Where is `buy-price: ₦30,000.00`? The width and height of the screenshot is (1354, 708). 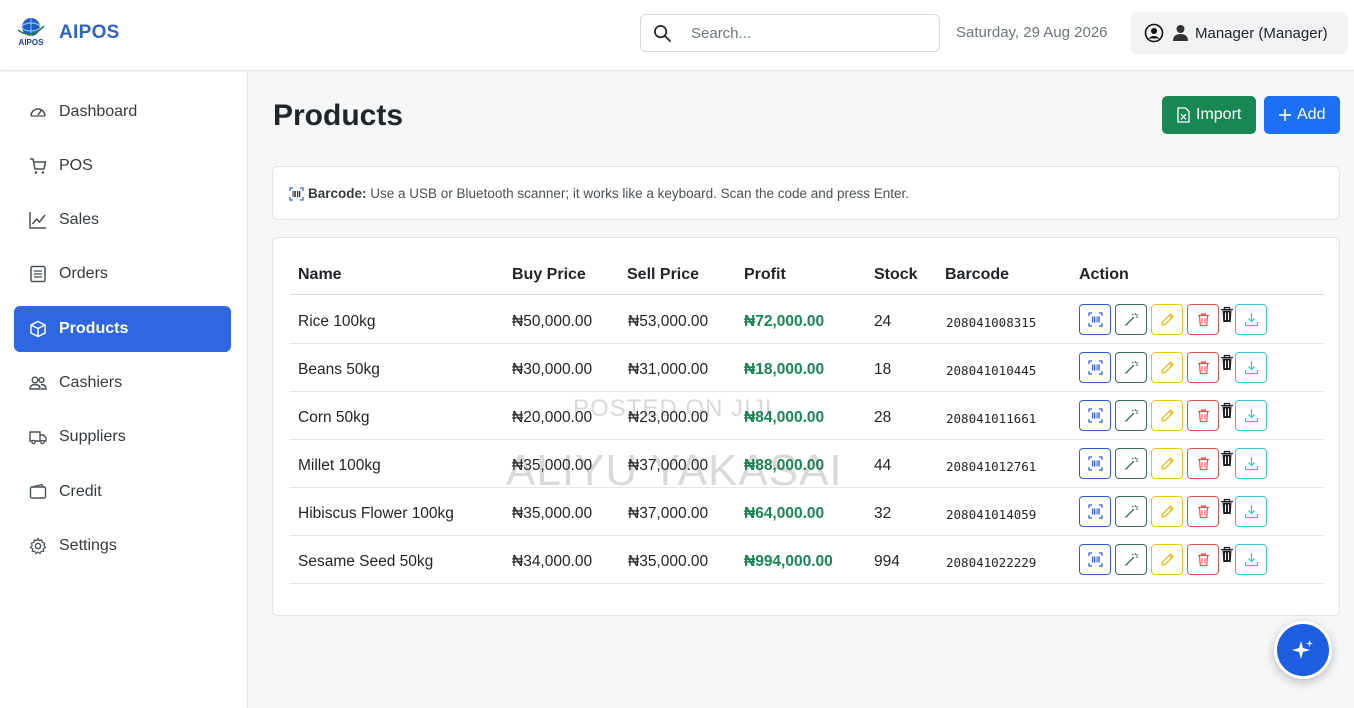
buy-price: ₦30,000.00 is located at coordinates (552, 369).